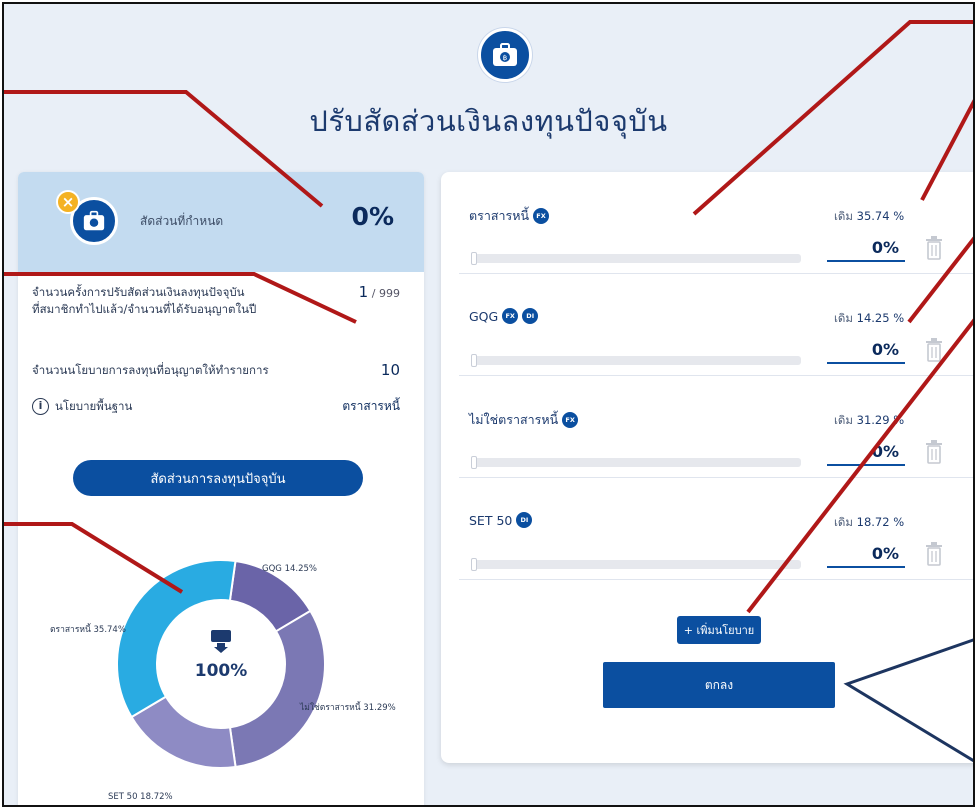 The image size is (977, 809). I want to click on previous-allocation: เดิม 18.72 %, so click(869, 523).